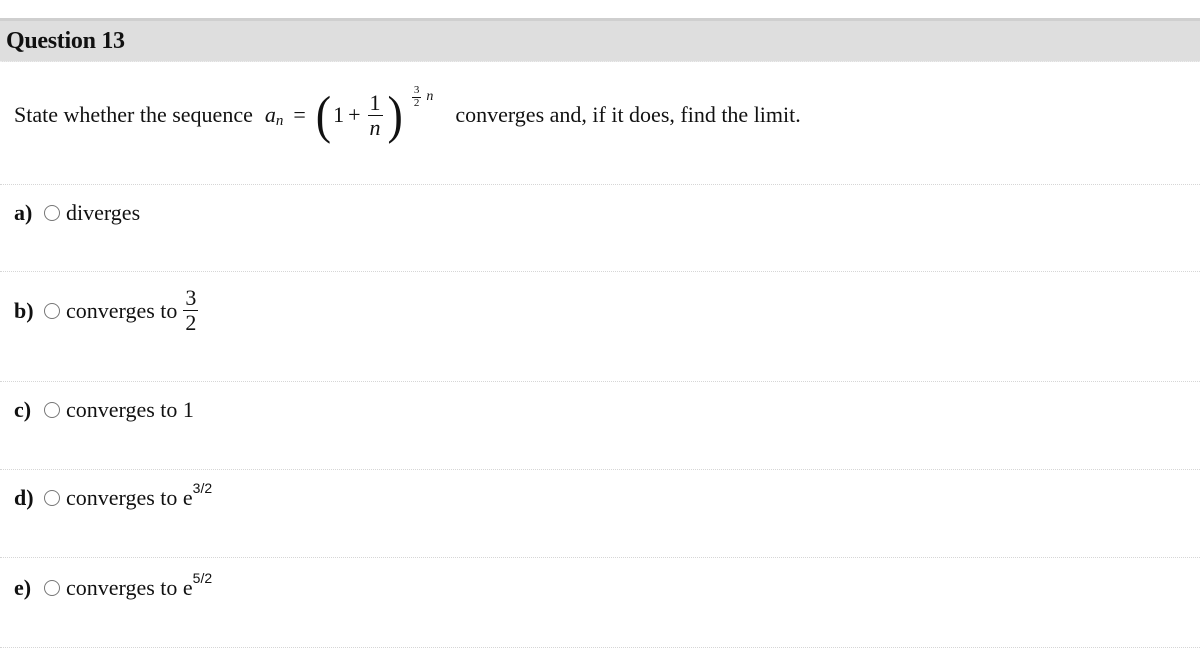  I want to click on option-letter: b), so click(24, 310).